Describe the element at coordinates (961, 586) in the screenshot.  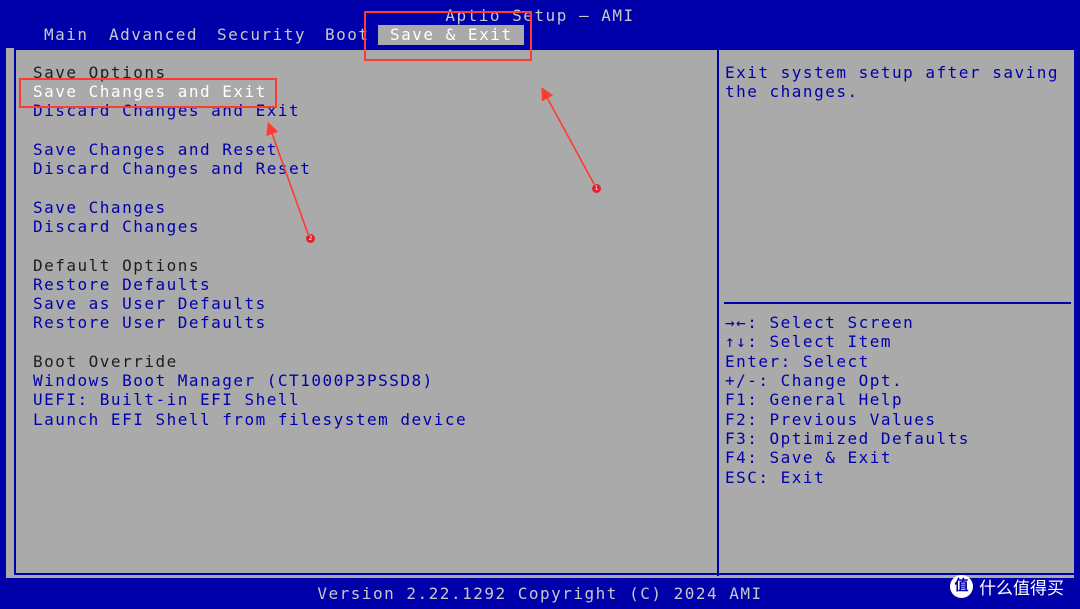
I see `watermark-logo-icon: 值` at that location.